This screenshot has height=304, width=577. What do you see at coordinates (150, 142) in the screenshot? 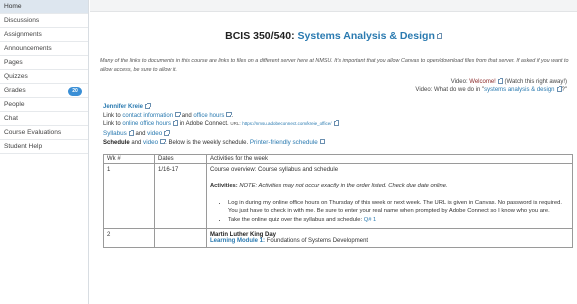
I see `schedule-video-link: video` at bounding box center [150, 142].